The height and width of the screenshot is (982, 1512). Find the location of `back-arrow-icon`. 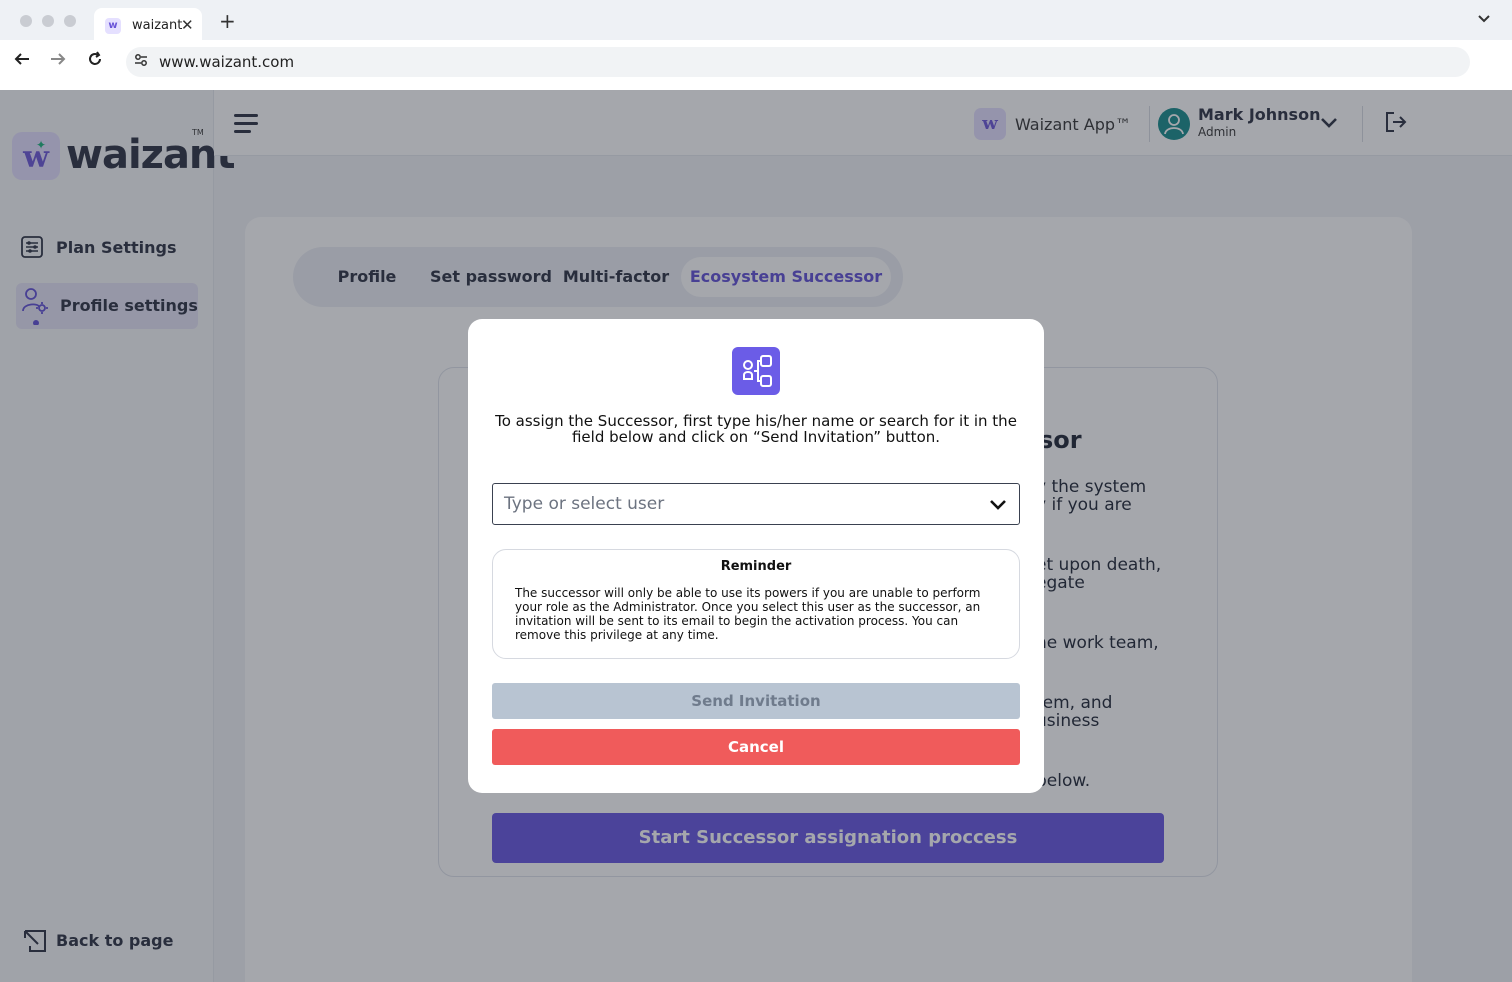

back-arrow-icon is located at coordinates (22, 61).